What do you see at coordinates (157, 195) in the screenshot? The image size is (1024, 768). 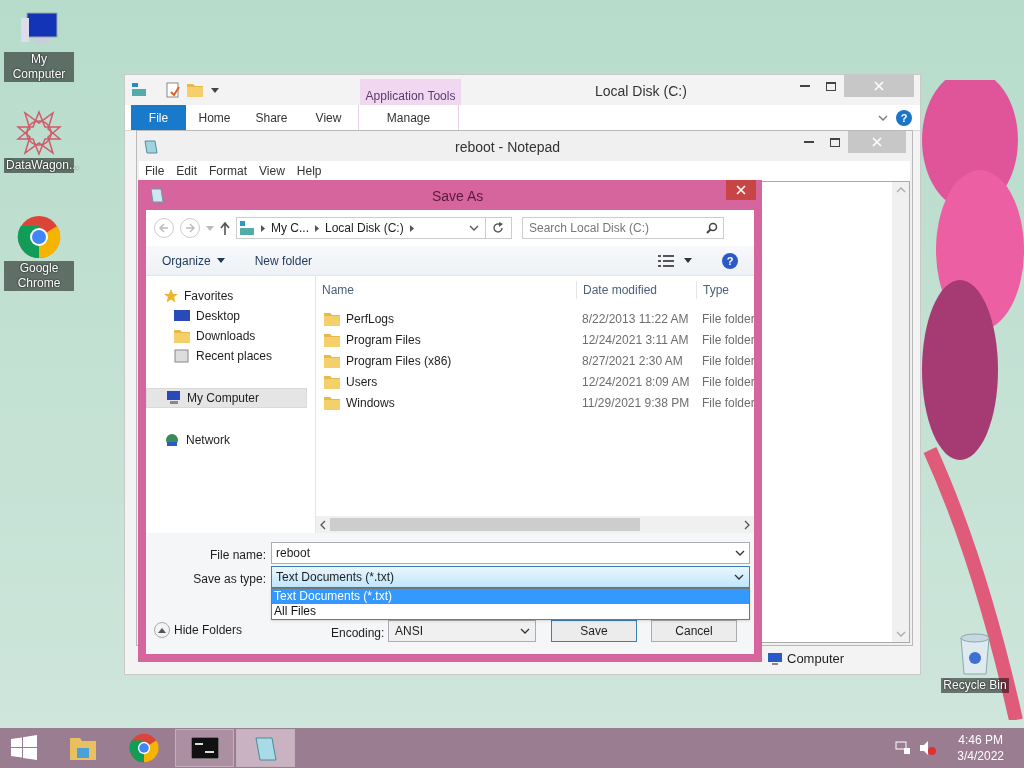 I see `notepad-icon` at bounding box center [157, 195].